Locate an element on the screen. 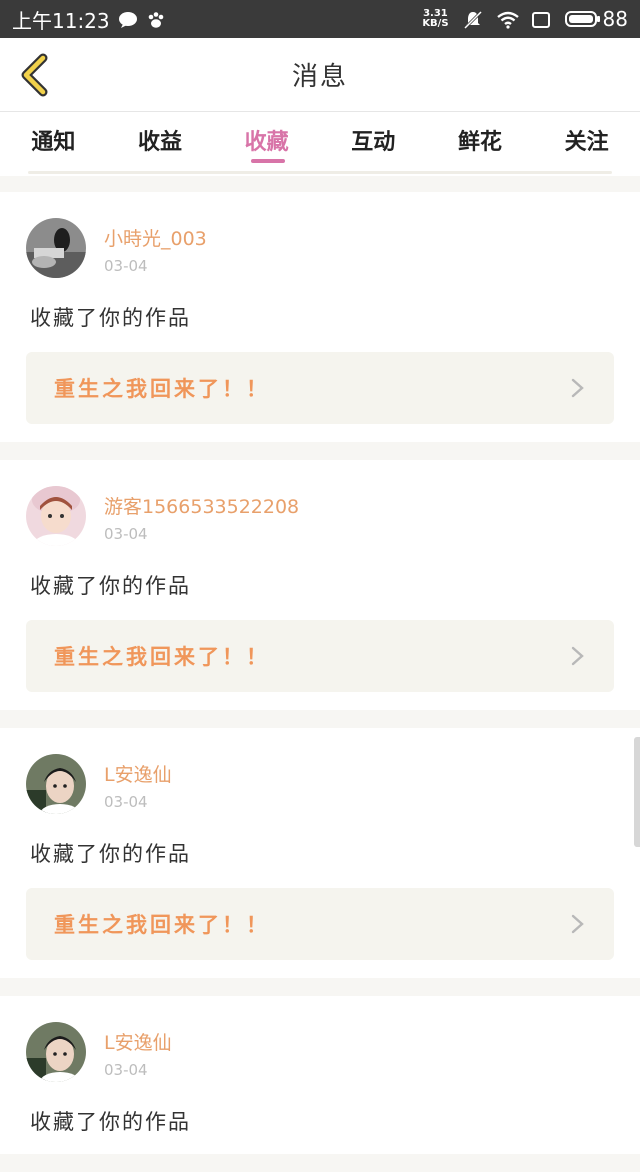 The height and width of the screenshot is (1172, 640). back-button is located at coordinates (34, 75).